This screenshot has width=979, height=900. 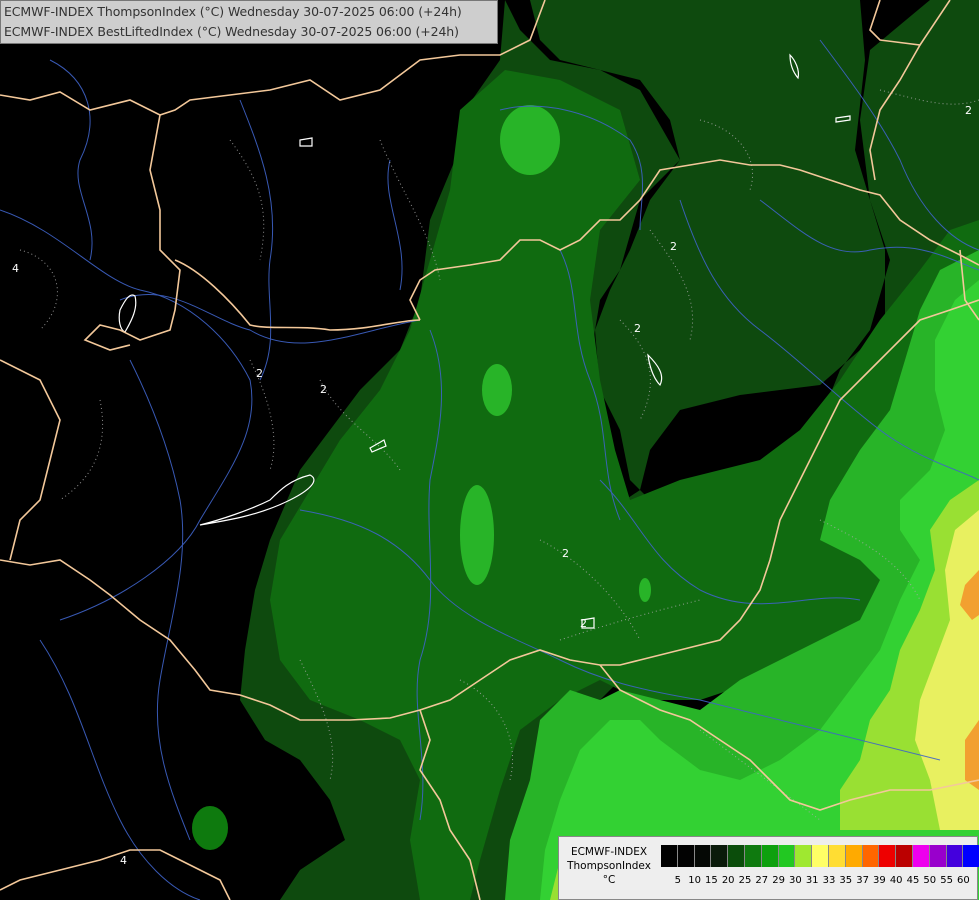 What do you see at coordinates (896, 880) in the screenshot?
I see `legend-tick: 40` at bounding box center [896, 880].